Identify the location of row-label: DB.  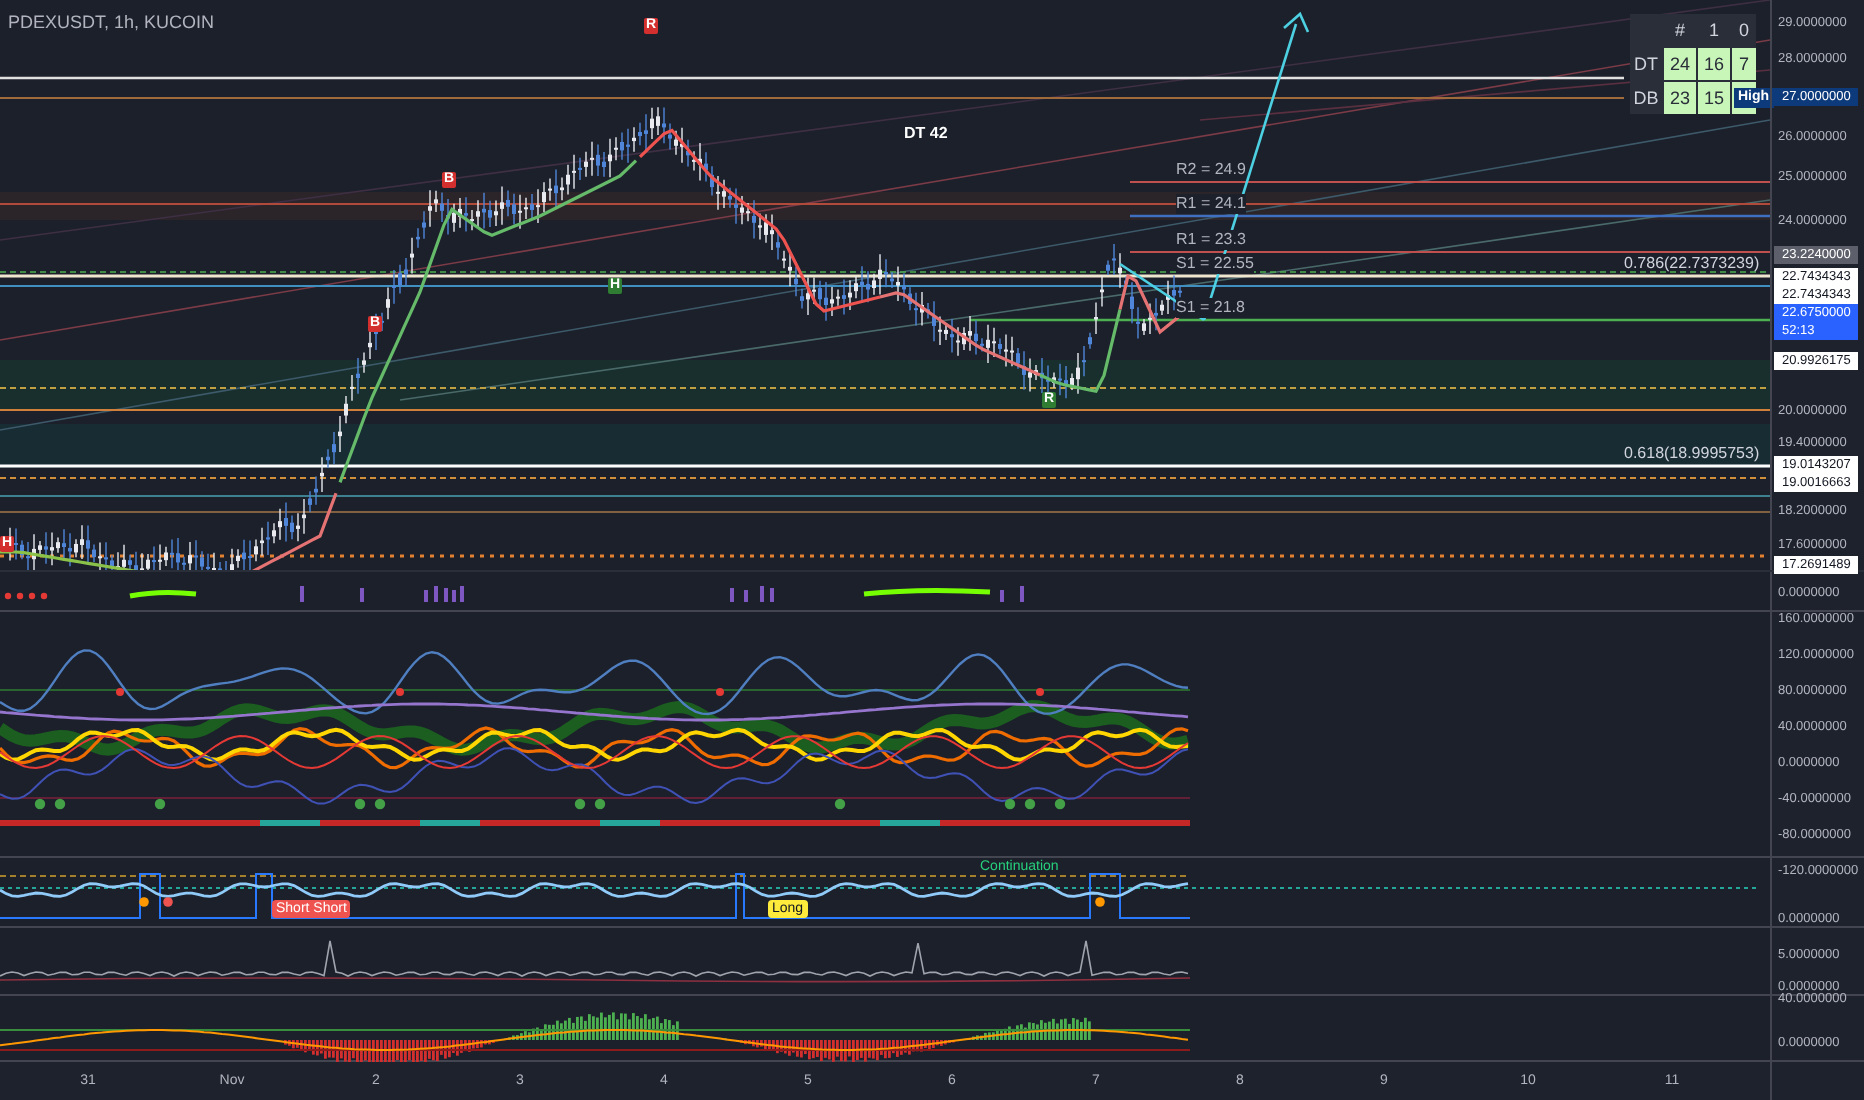
(1646, 99).